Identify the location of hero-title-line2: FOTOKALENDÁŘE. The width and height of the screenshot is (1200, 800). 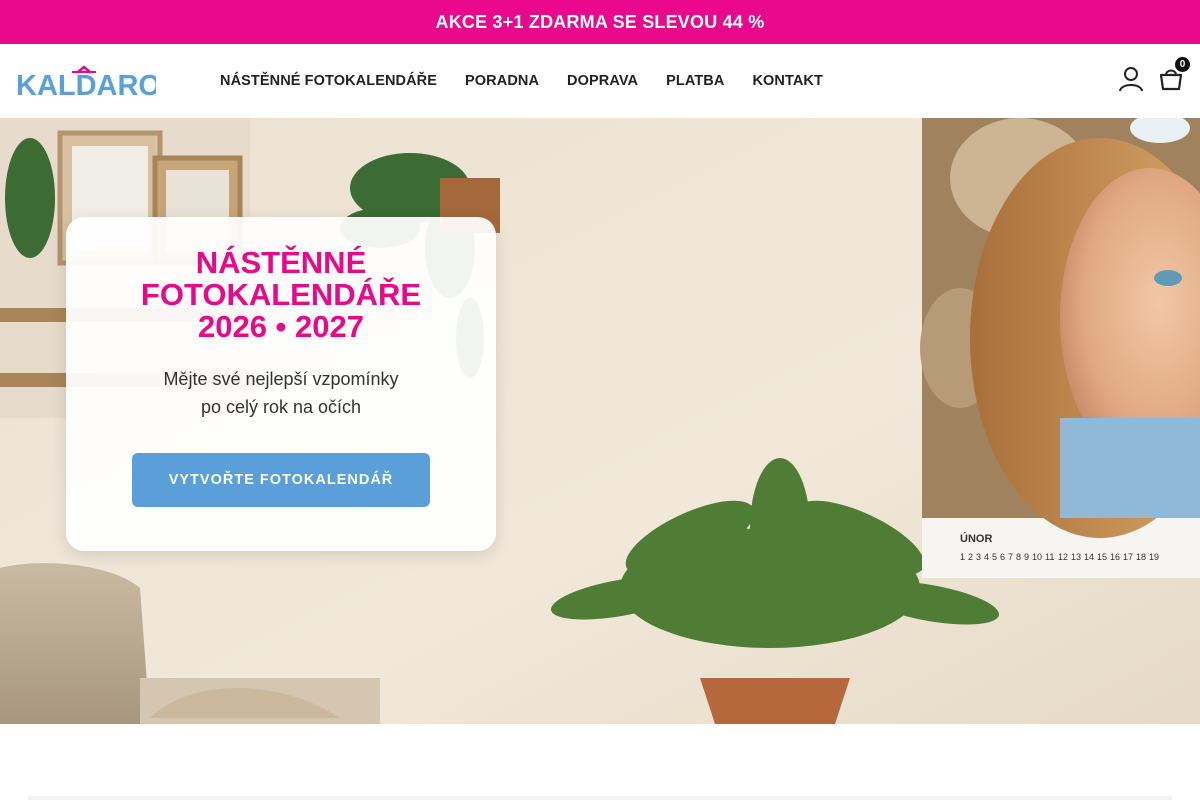
(281, 294).